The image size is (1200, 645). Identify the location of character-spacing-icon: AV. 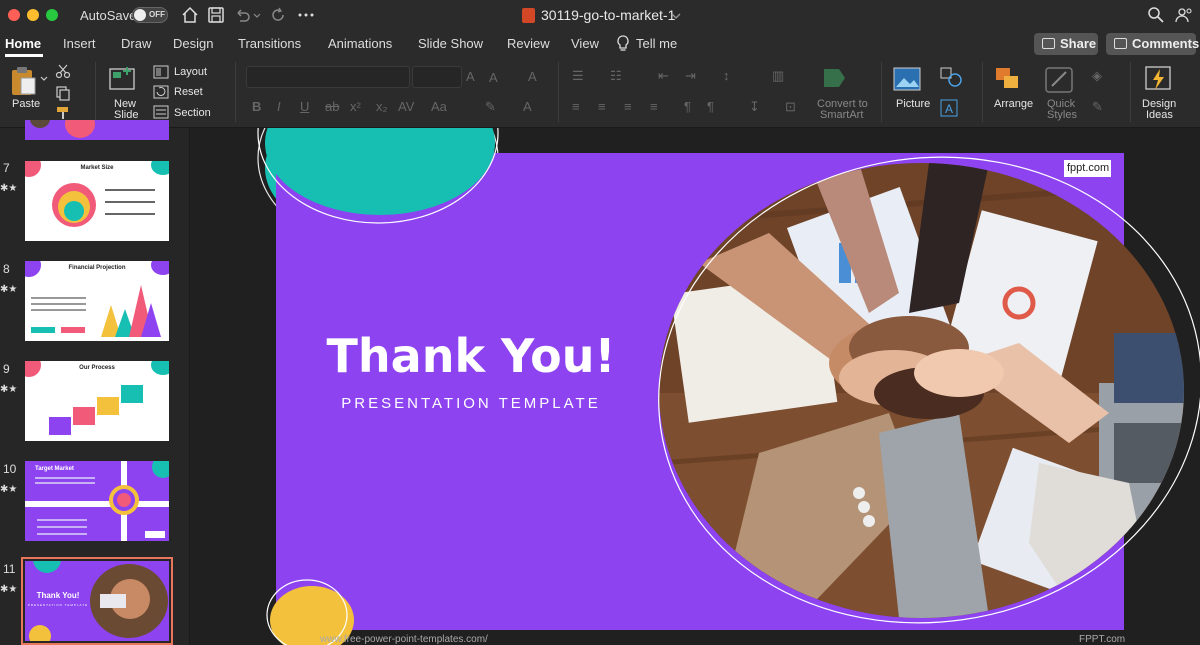
(406, 106).